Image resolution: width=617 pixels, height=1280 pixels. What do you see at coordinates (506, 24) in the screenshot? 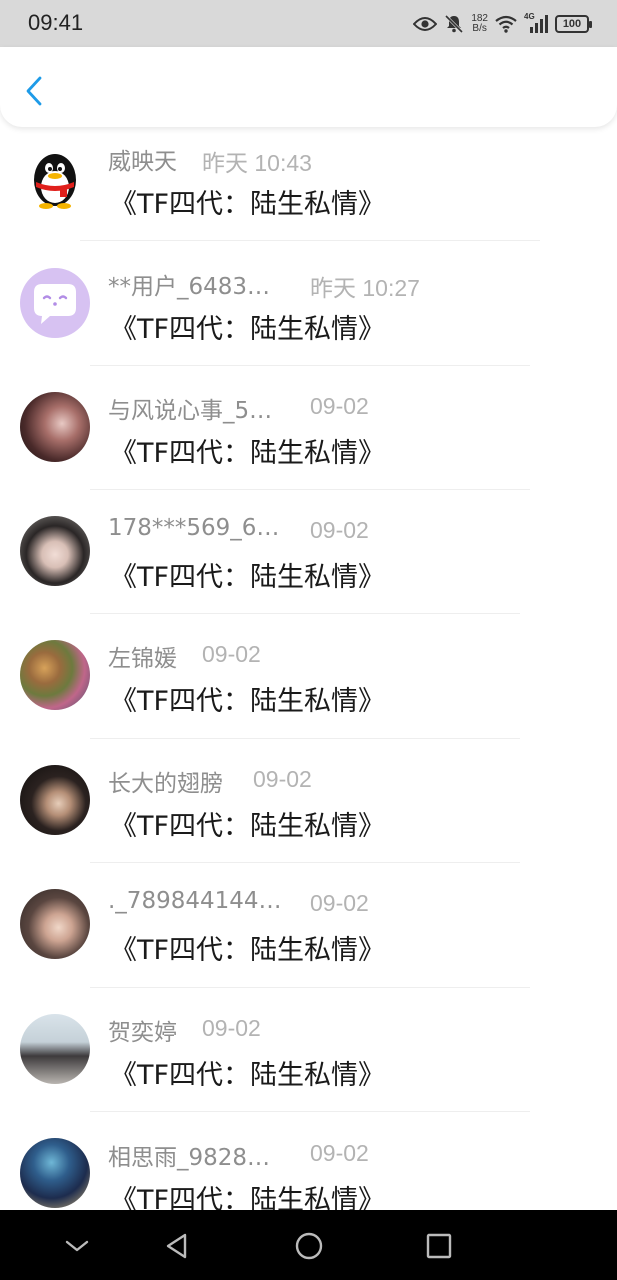
I see `wifi-icon` at bounding box center [506, 24].